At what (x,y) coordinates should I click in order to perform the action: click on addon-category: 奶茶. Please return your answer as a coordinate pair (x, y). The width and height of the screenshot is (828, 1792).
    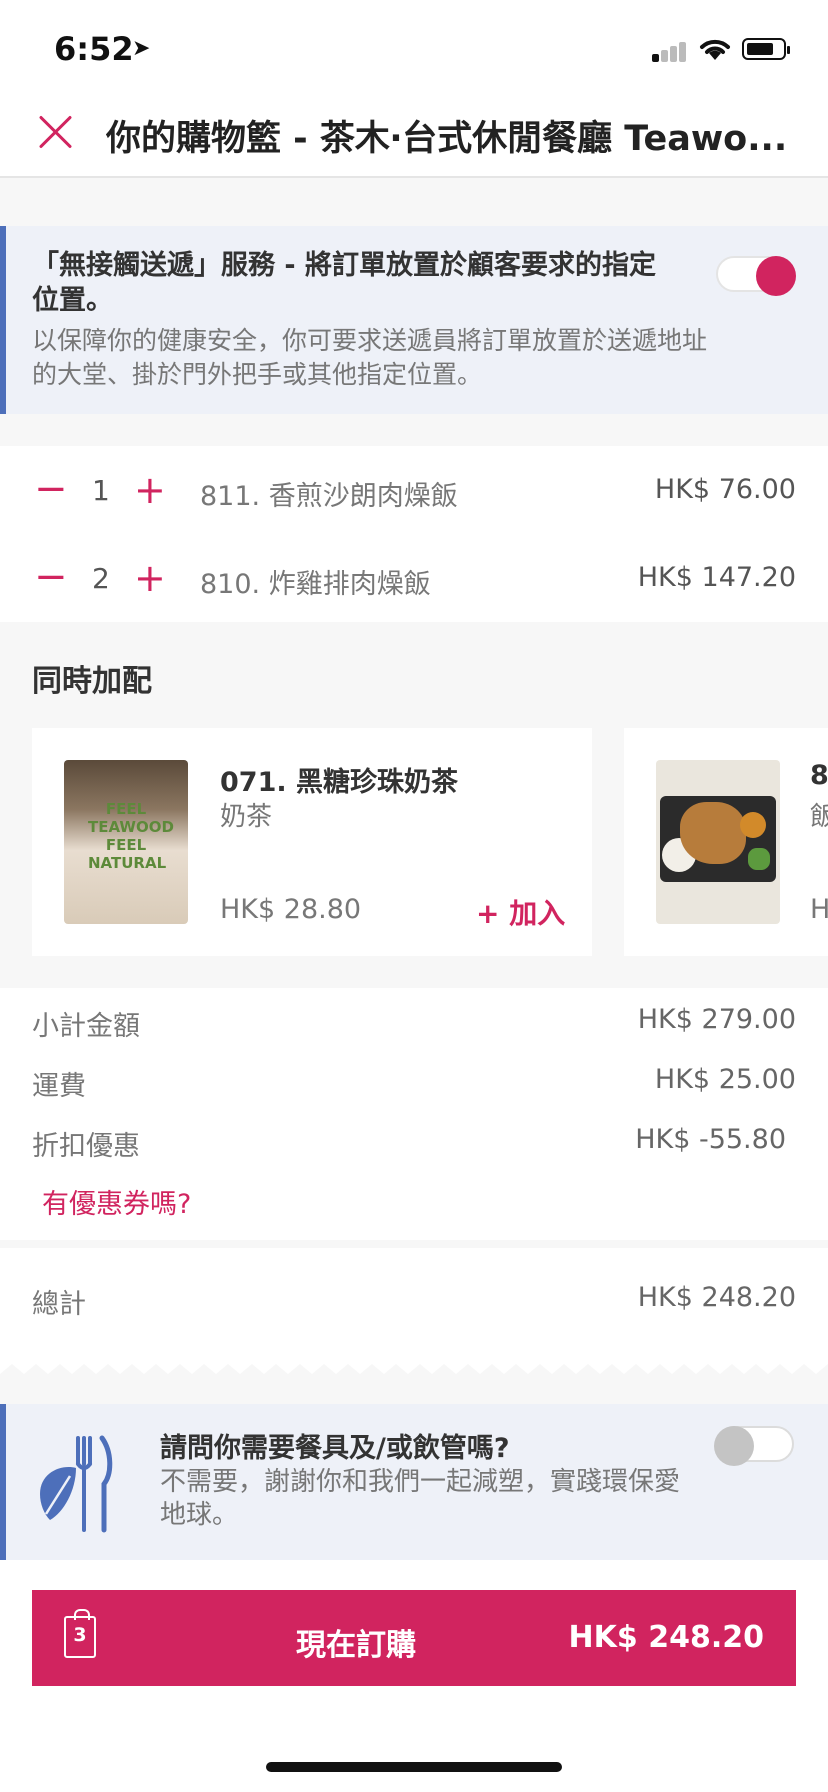
    Looking at the image, I should click on (246, 817).